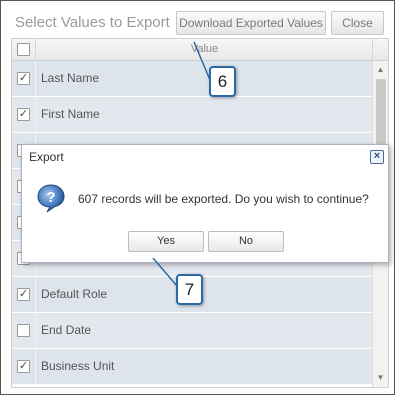  Describe the element at coordinates (46, 157) in the screenshot. I see `dialog-title: Export` at that location.